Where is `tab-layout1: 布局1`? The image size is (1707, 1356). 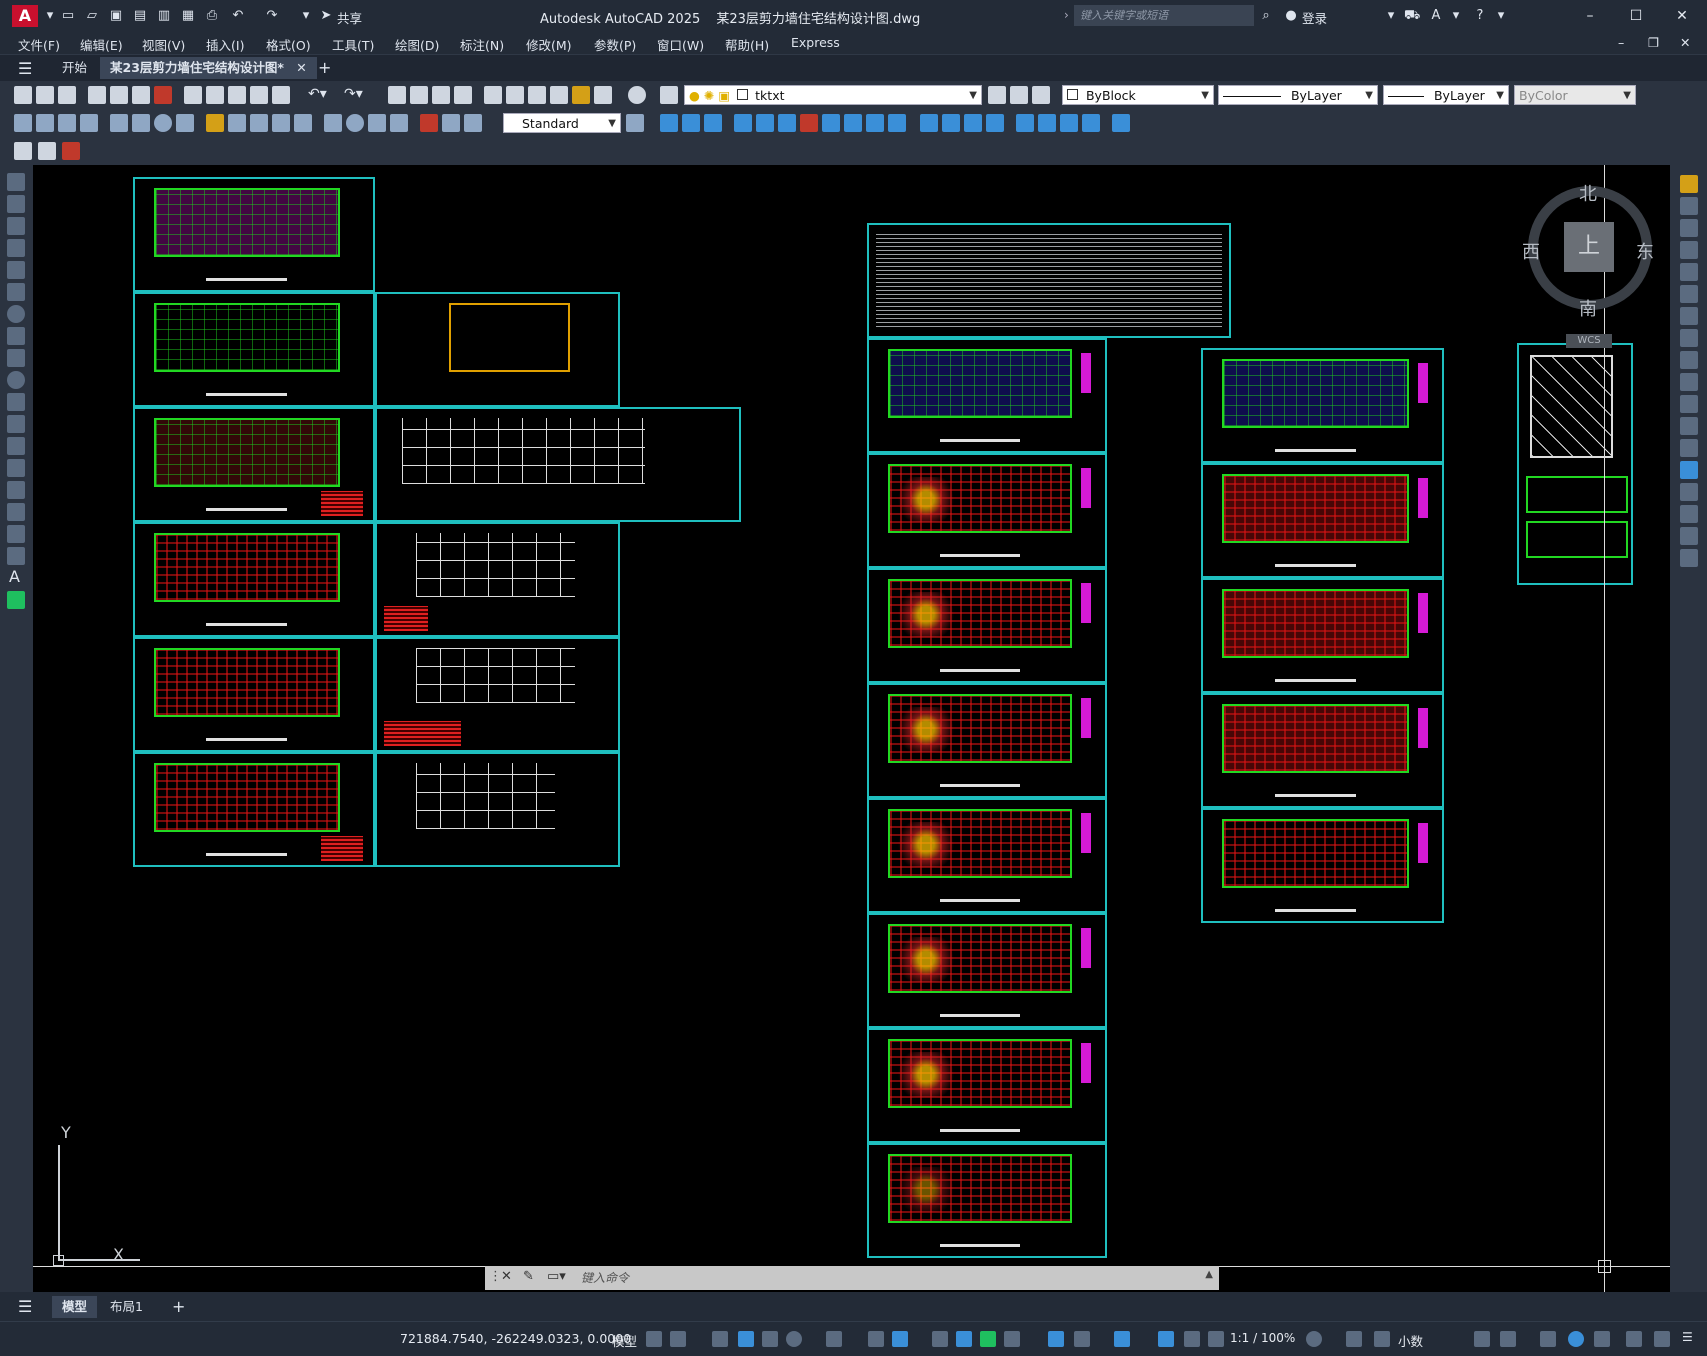
tab-layout1: 布局1 is located at coordinates (126, 1307).